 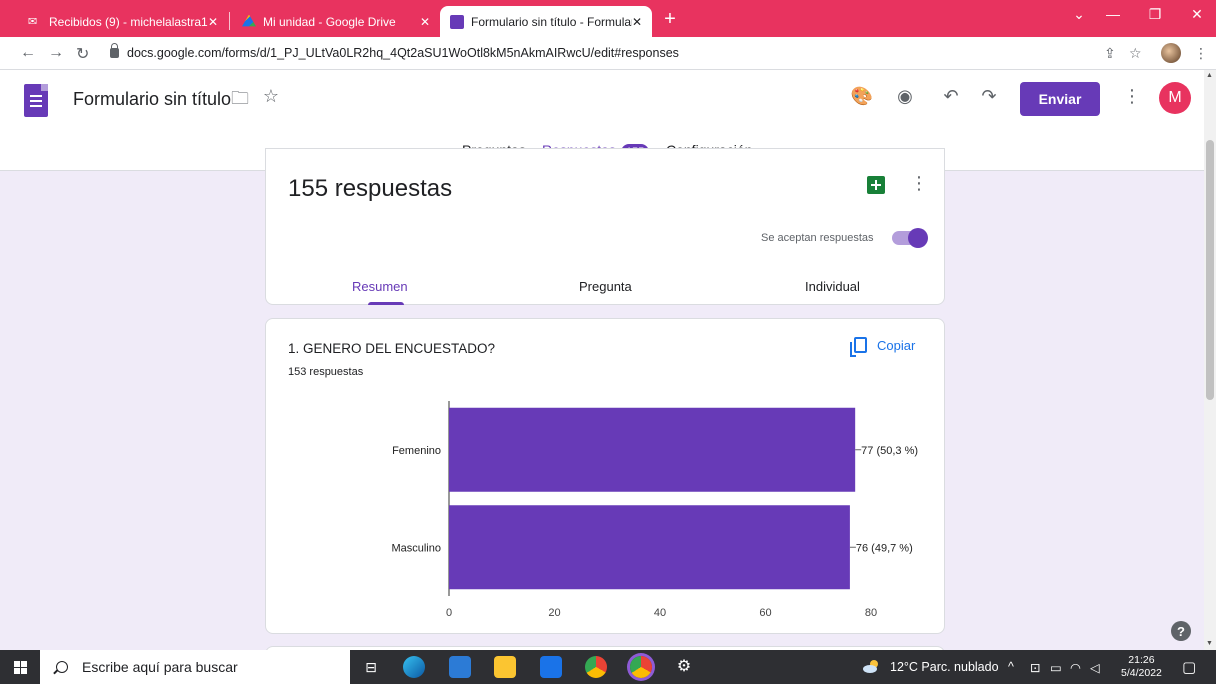 I want to click on battery-icon: ▭, so click(x=1056, y=667).